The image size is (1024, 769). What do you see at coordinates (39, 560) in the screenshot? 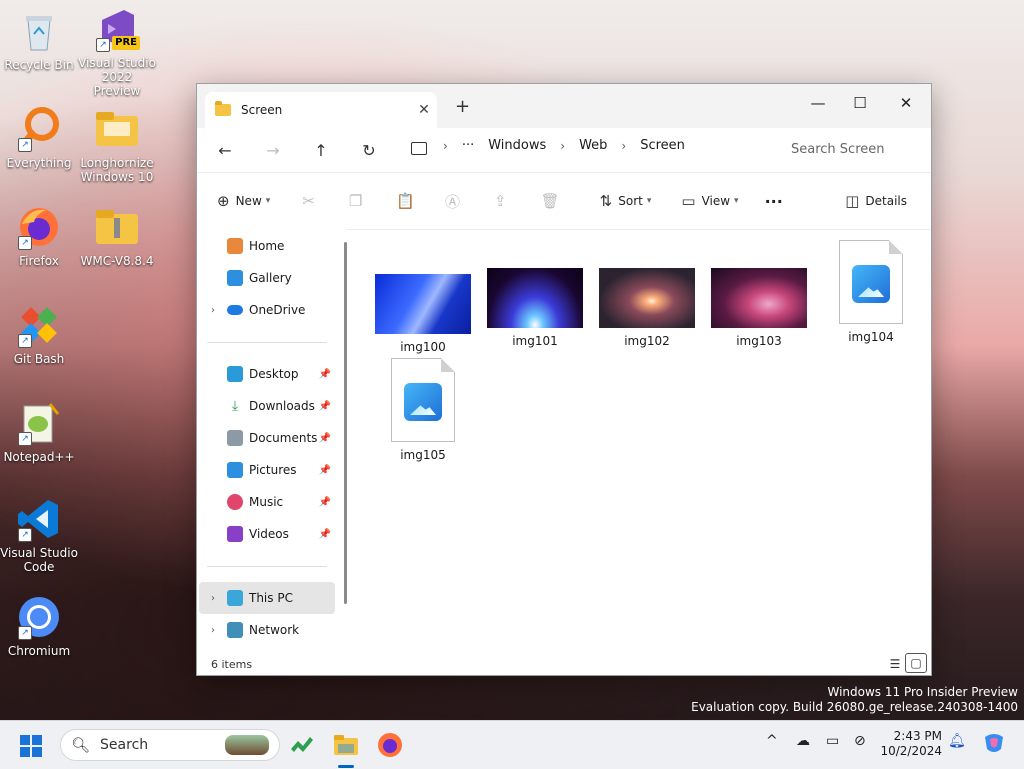
I see `desktop-icon-label: Visual Studio Code` at bounding box center [39, 560].